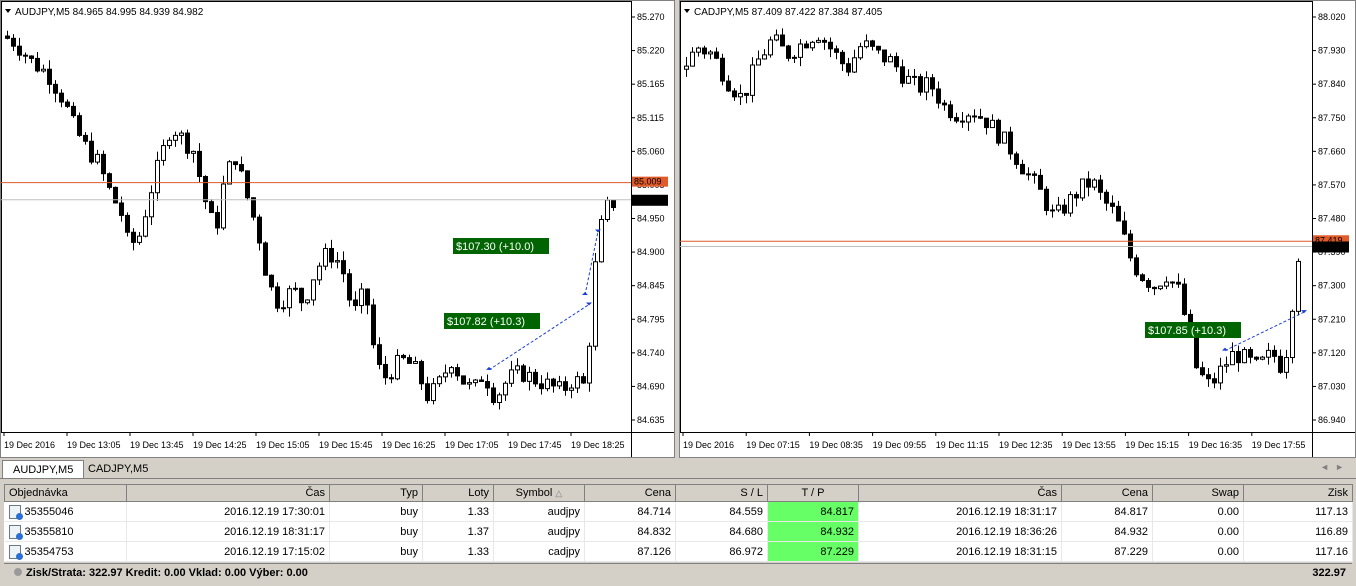 The height and width of the screenshot is (586, 1356). Describe the element at coordinates (1335, 467) in the screenshot. I see `tab-scroll-arrows-icon: ◄►` at that location.